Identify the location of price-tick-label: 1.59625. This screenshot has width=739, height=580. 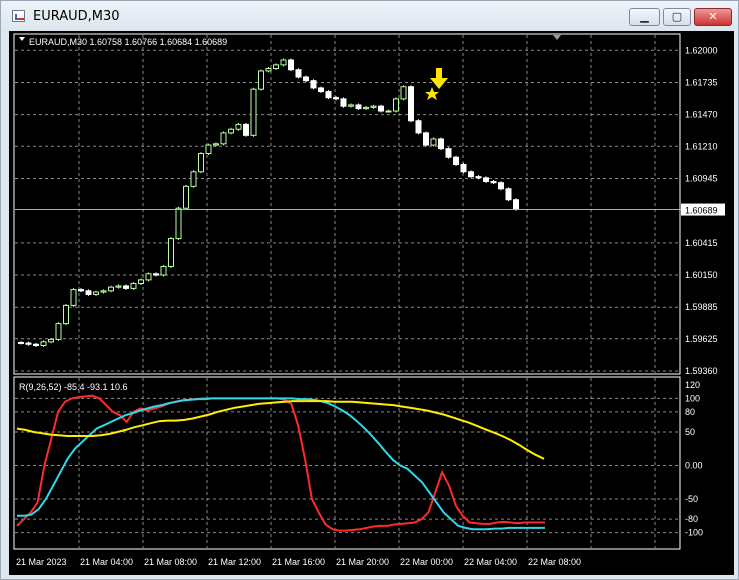
(701, 339).